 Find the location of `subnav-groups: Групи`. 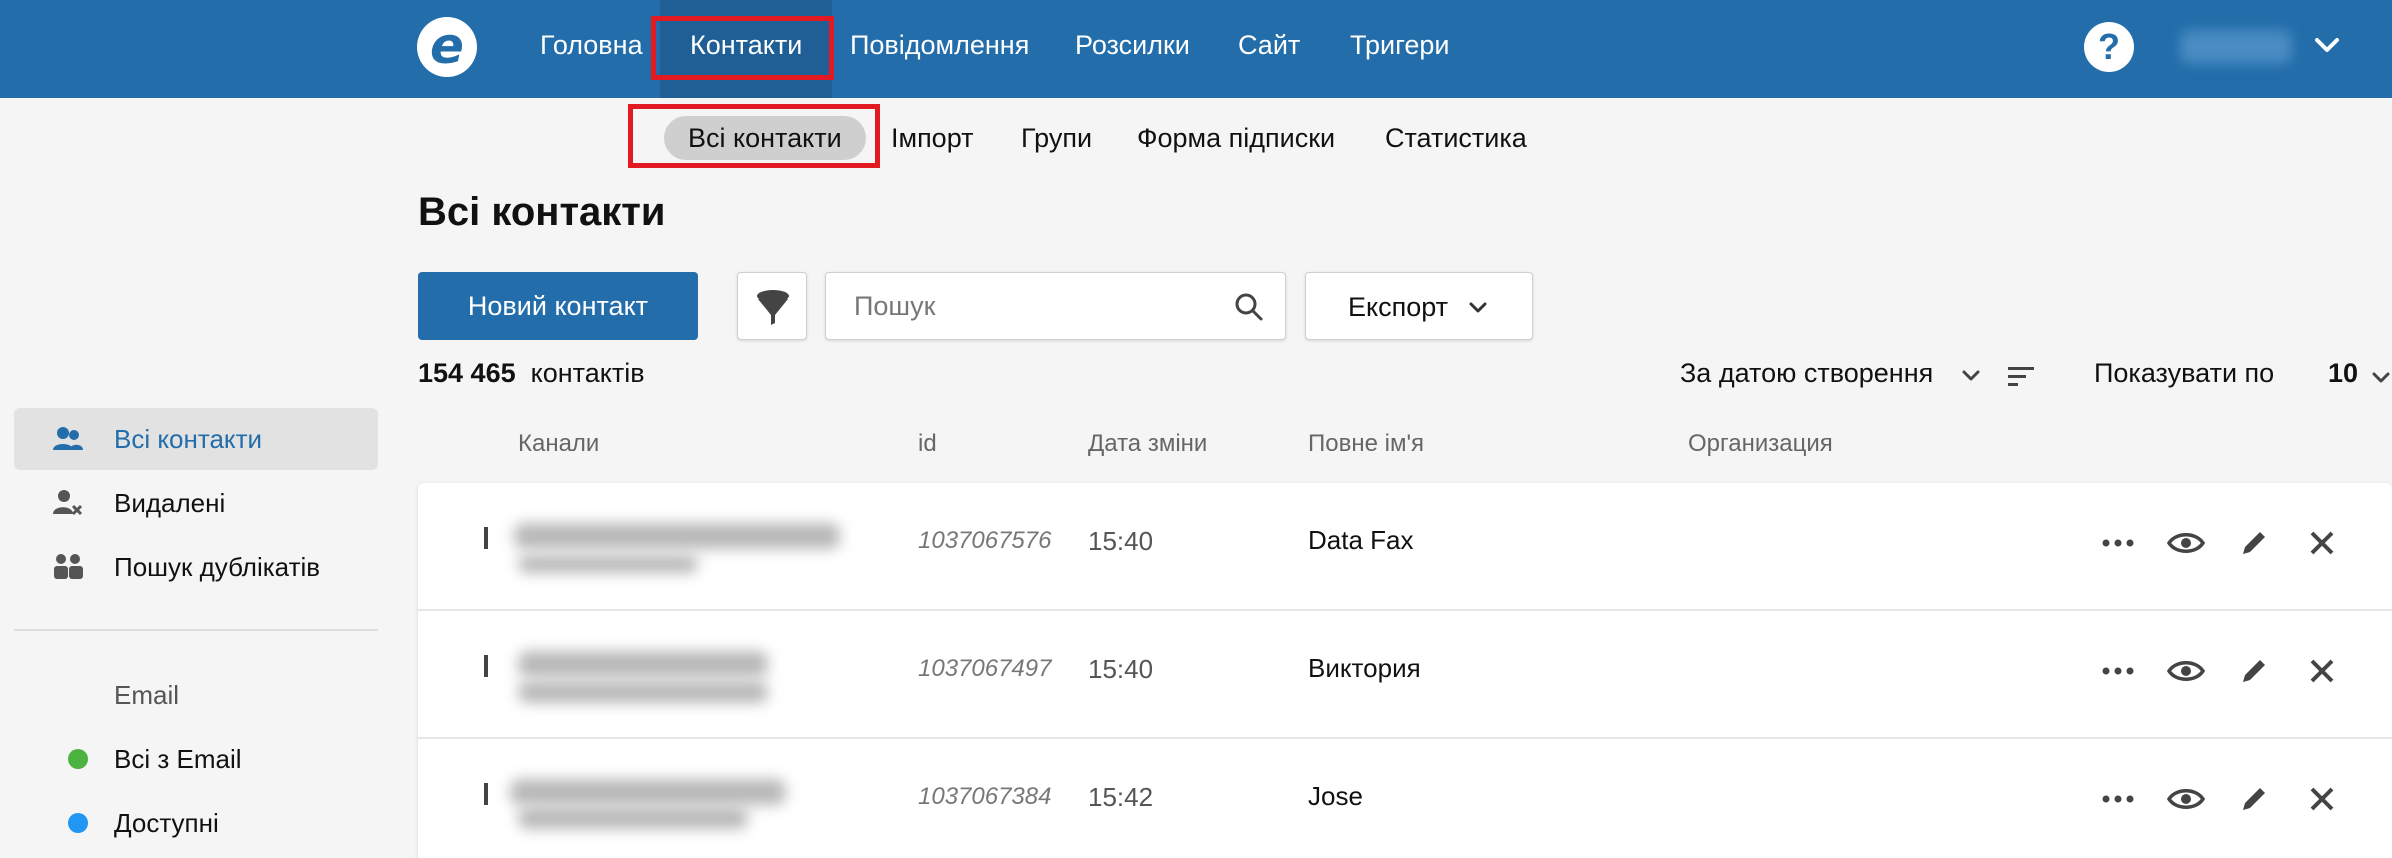

subnav-groups: Групи is located at coordinates (1056, 138).